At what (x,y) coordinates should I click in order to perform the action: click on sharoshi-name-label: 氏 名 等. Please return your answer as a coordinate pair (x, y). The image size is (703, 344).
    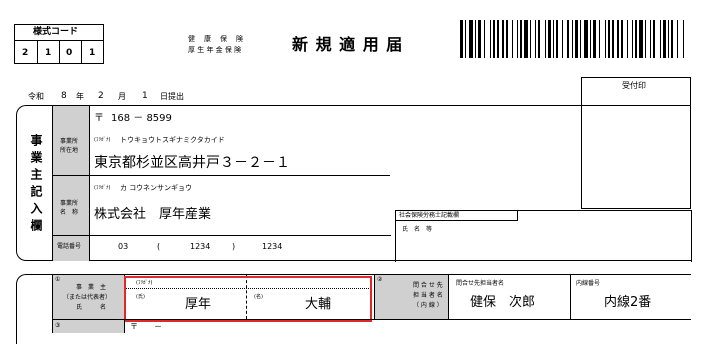
    Looking at the image, I should click on (417, 229).